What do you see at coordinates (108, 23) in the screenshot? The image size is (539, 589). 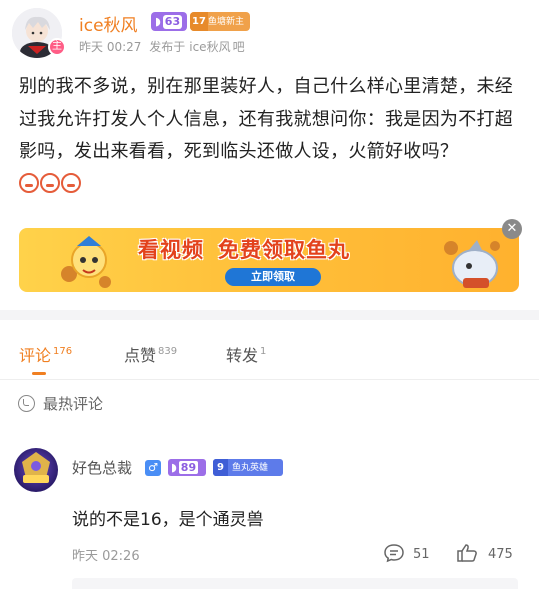 I see `author-name: ice秋风` at bounding box center [108, 23].